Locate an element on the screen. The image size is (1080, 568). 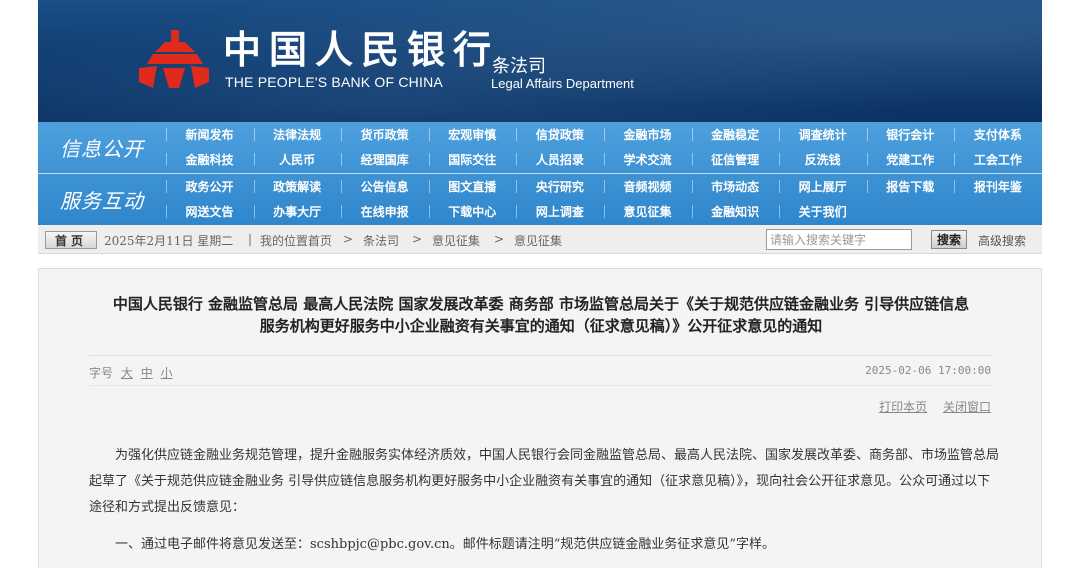
nav-item: 报告下载 is located at coordinates (910, 186).